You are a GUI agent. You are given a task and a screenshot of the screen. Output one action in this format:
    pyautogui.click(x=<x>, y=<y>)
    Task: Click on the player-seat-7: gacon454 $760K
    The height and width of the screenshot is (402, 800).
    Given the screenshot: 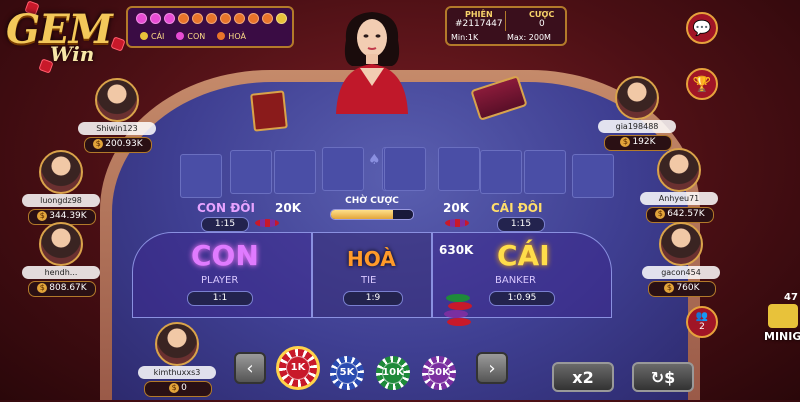 What is the action you would take?
    pyautogui.click(x=682, y=262)
    